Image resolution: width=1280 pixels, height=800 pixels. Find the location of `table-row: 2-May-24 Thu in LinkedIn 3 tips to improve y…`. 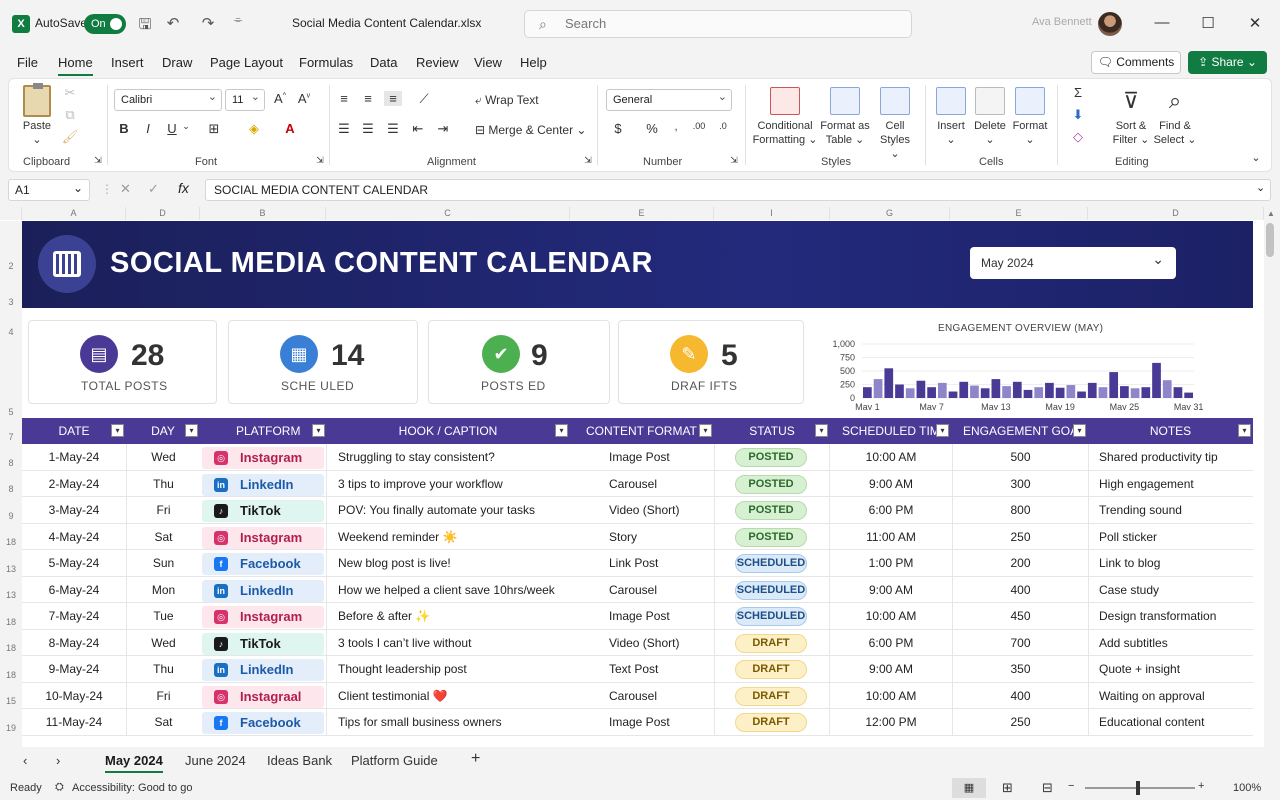

table-row: 2-May-24 Thu in LinkedIn 3 tips to improve y… is located at coordinates (637, 483).